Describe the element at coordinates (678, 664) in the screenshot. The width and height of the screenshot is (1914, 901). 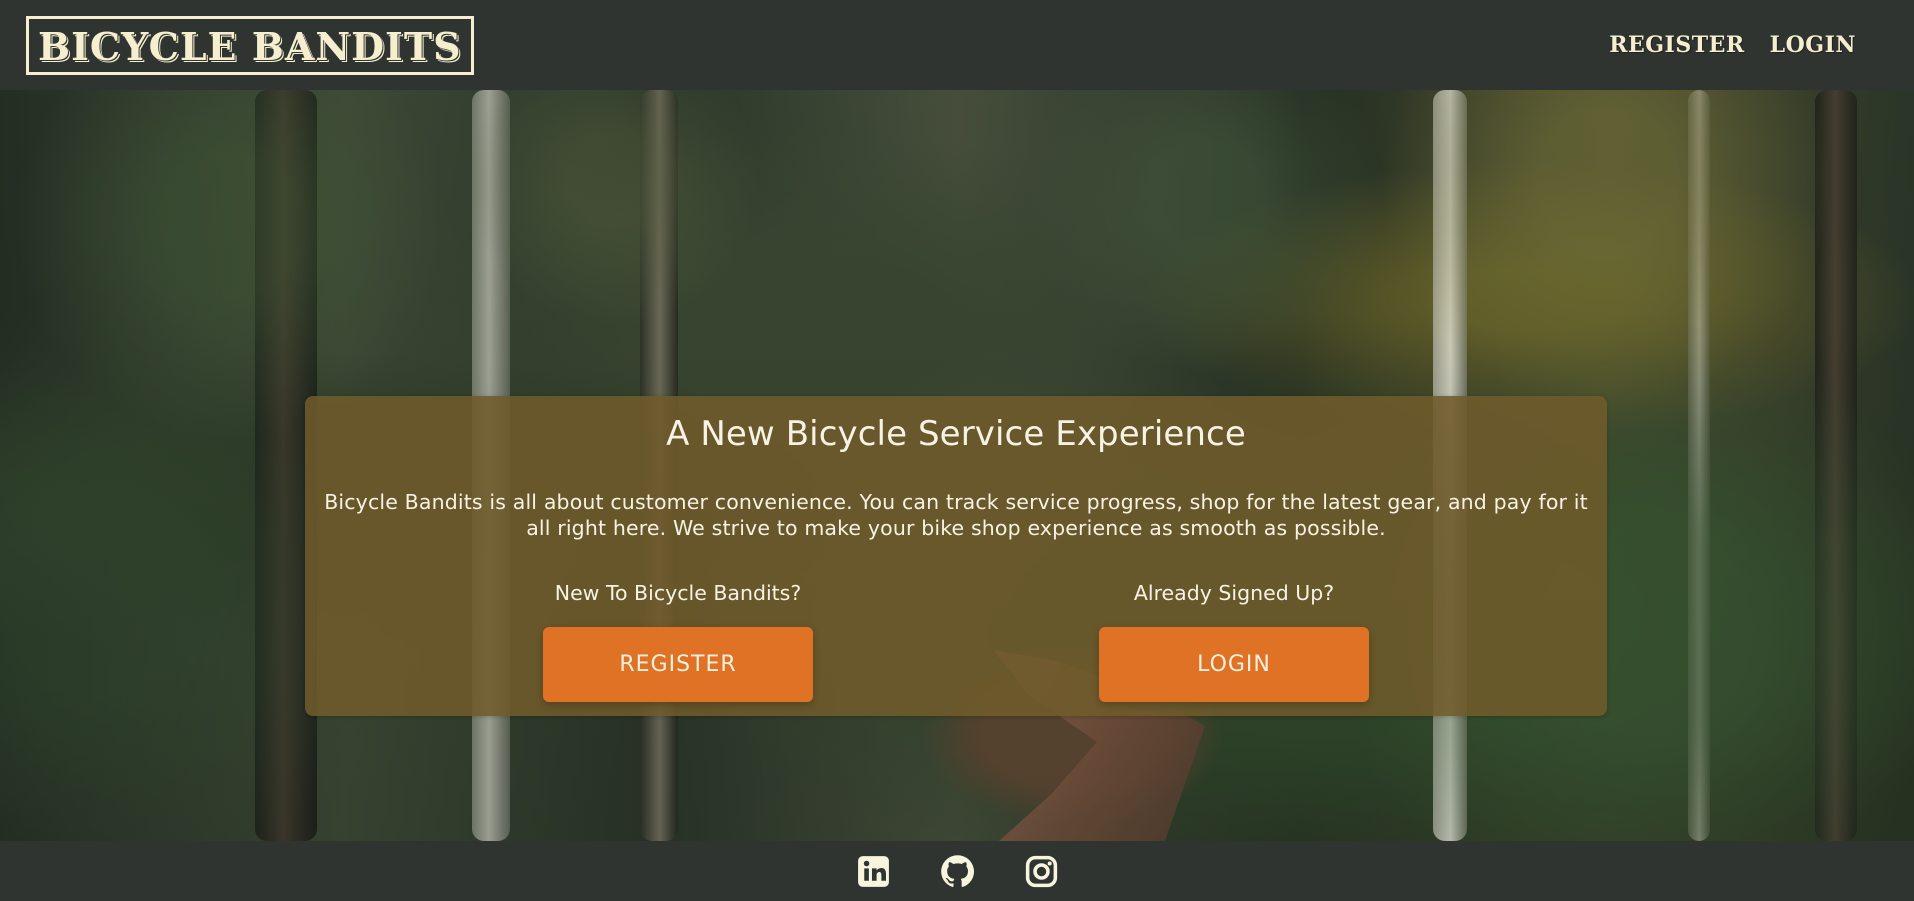
I see `register-button: REGISTER` at that location.